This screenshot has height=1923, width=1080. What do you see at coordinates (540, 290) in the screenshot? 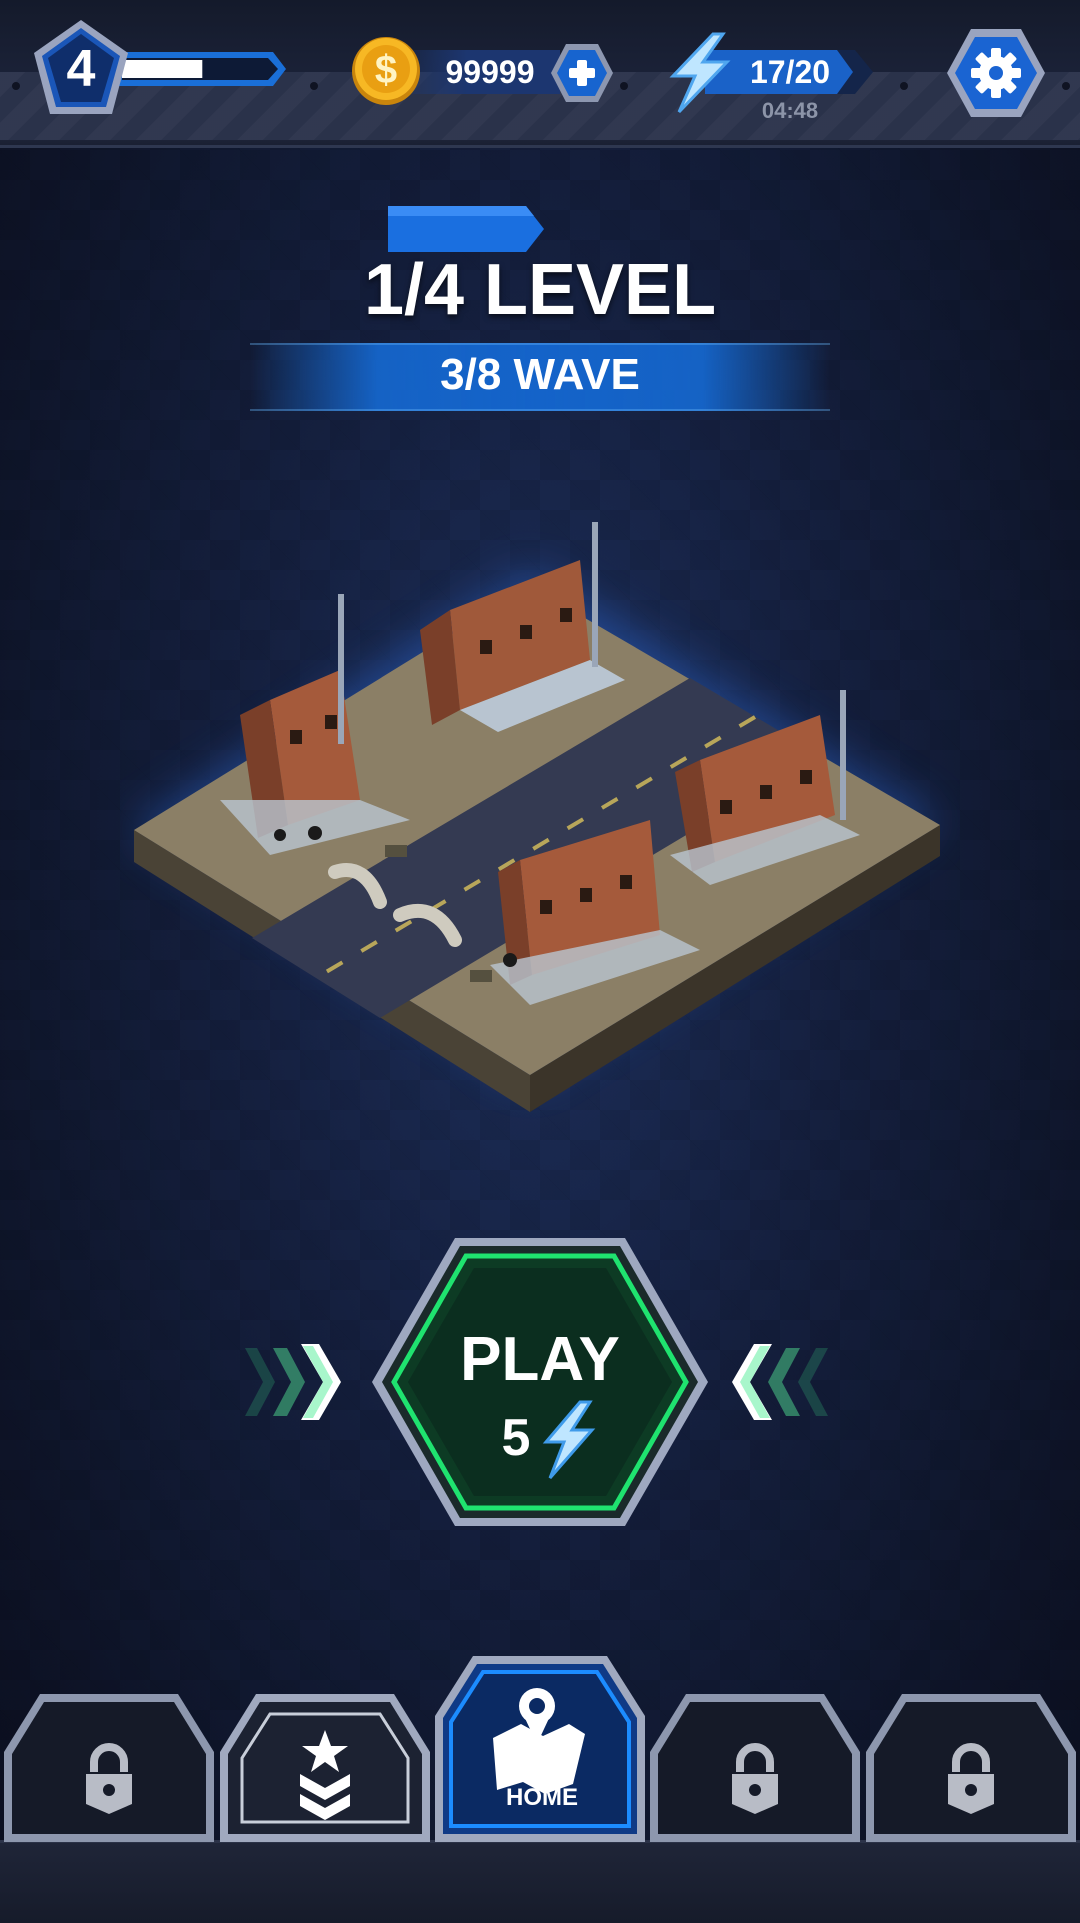
I see `level-title: 1/4 LEVEL` at bounding box center [540, 290].